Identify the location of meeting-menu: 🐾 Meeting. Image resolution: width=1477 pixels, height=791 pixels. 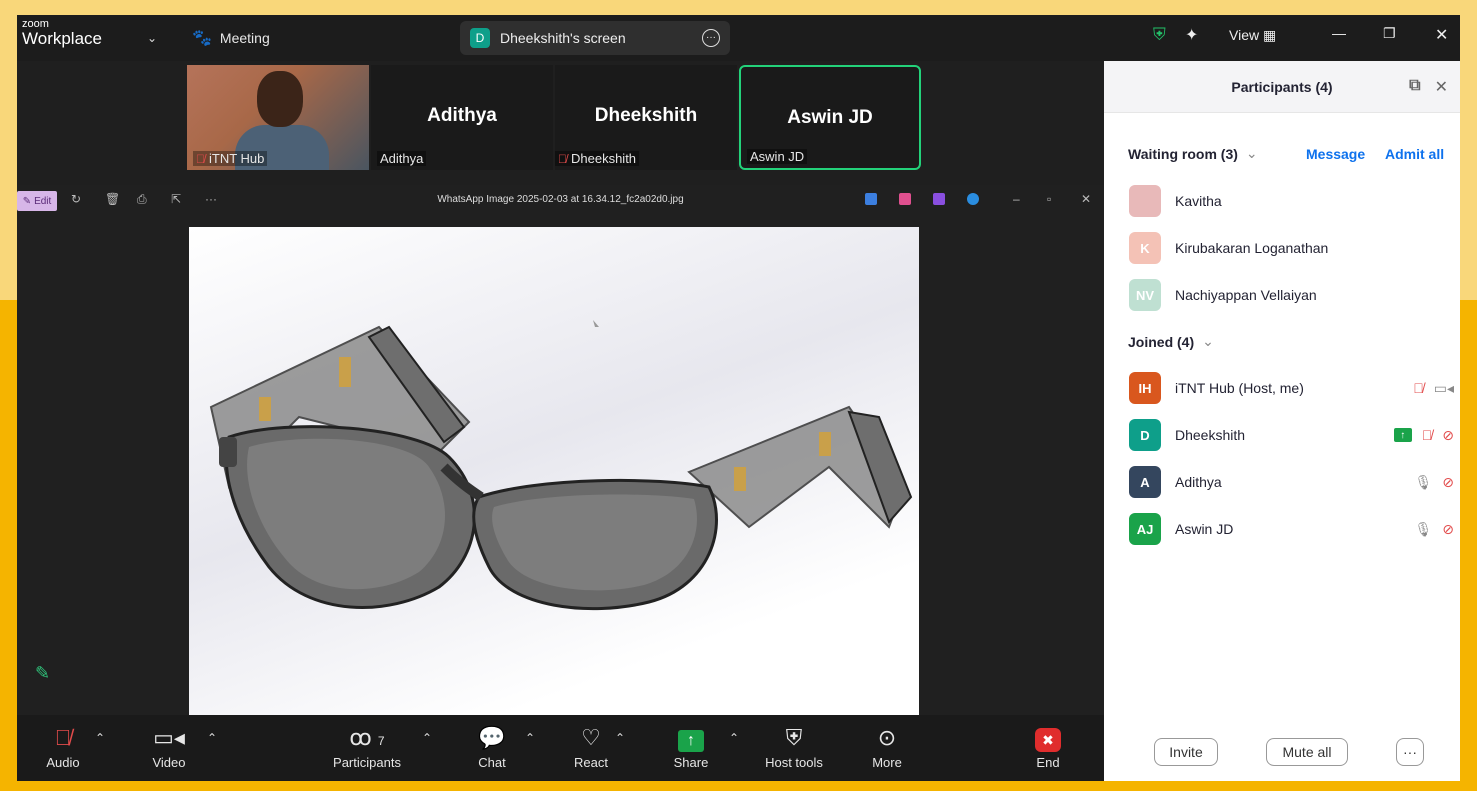
(231, 38).